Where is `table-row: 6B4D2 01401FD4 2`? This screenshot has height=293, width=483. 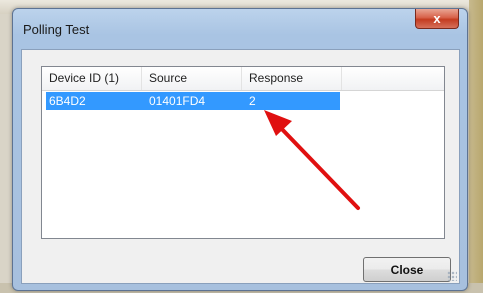
table-row: 6B4D2 01401FD4 2 is located at coordinates (193, 101).